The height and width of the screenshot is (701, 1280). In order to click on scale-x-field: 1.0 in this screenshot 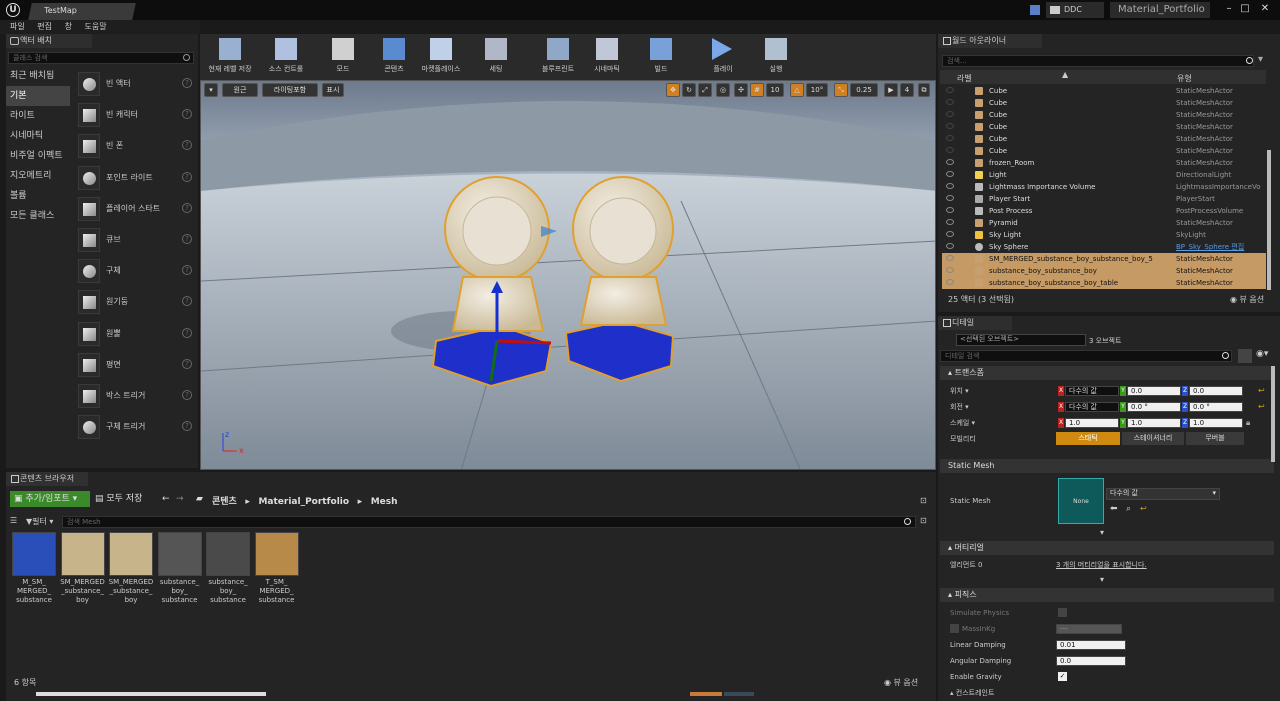, I will do `click(1092, 423)`.